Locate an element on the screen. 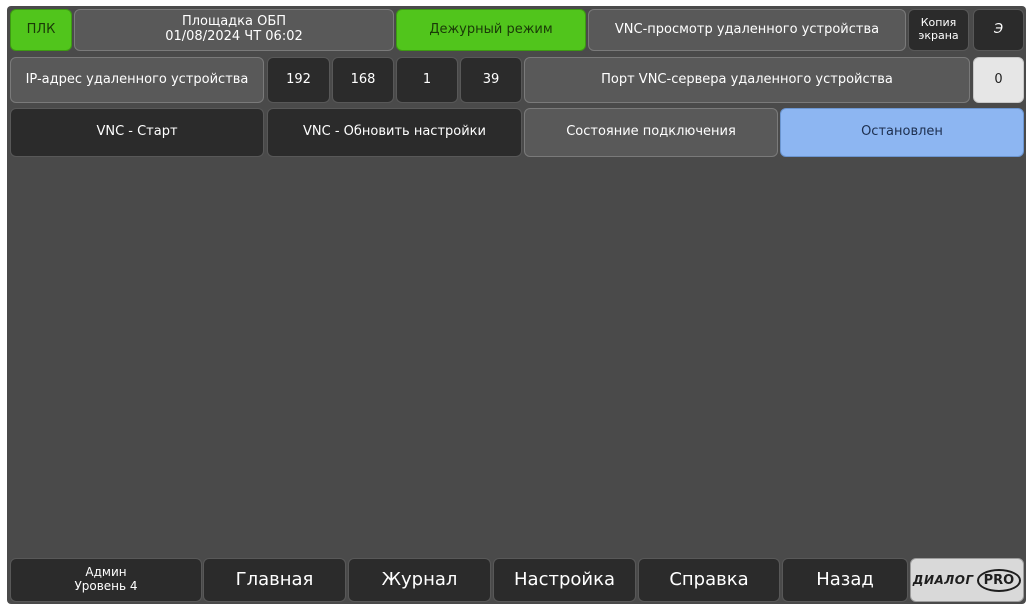 This screenshot has width=1032, height=608. vnc-port-value: 0 is located at coordinates (998, 79).